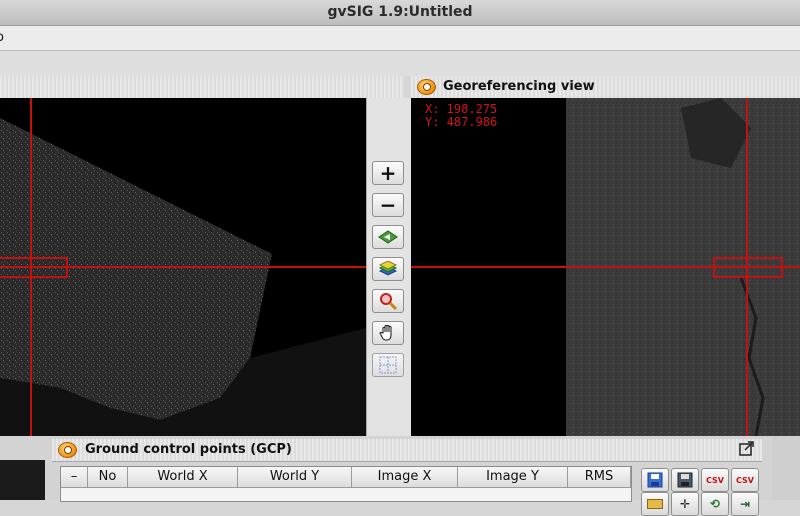 The height and width of the screenshot is (516, 800). What do you see at coordinates (183, 477) in the screenshot?
I see `column-header-world-x: World X` at bounding box center [183, 477].